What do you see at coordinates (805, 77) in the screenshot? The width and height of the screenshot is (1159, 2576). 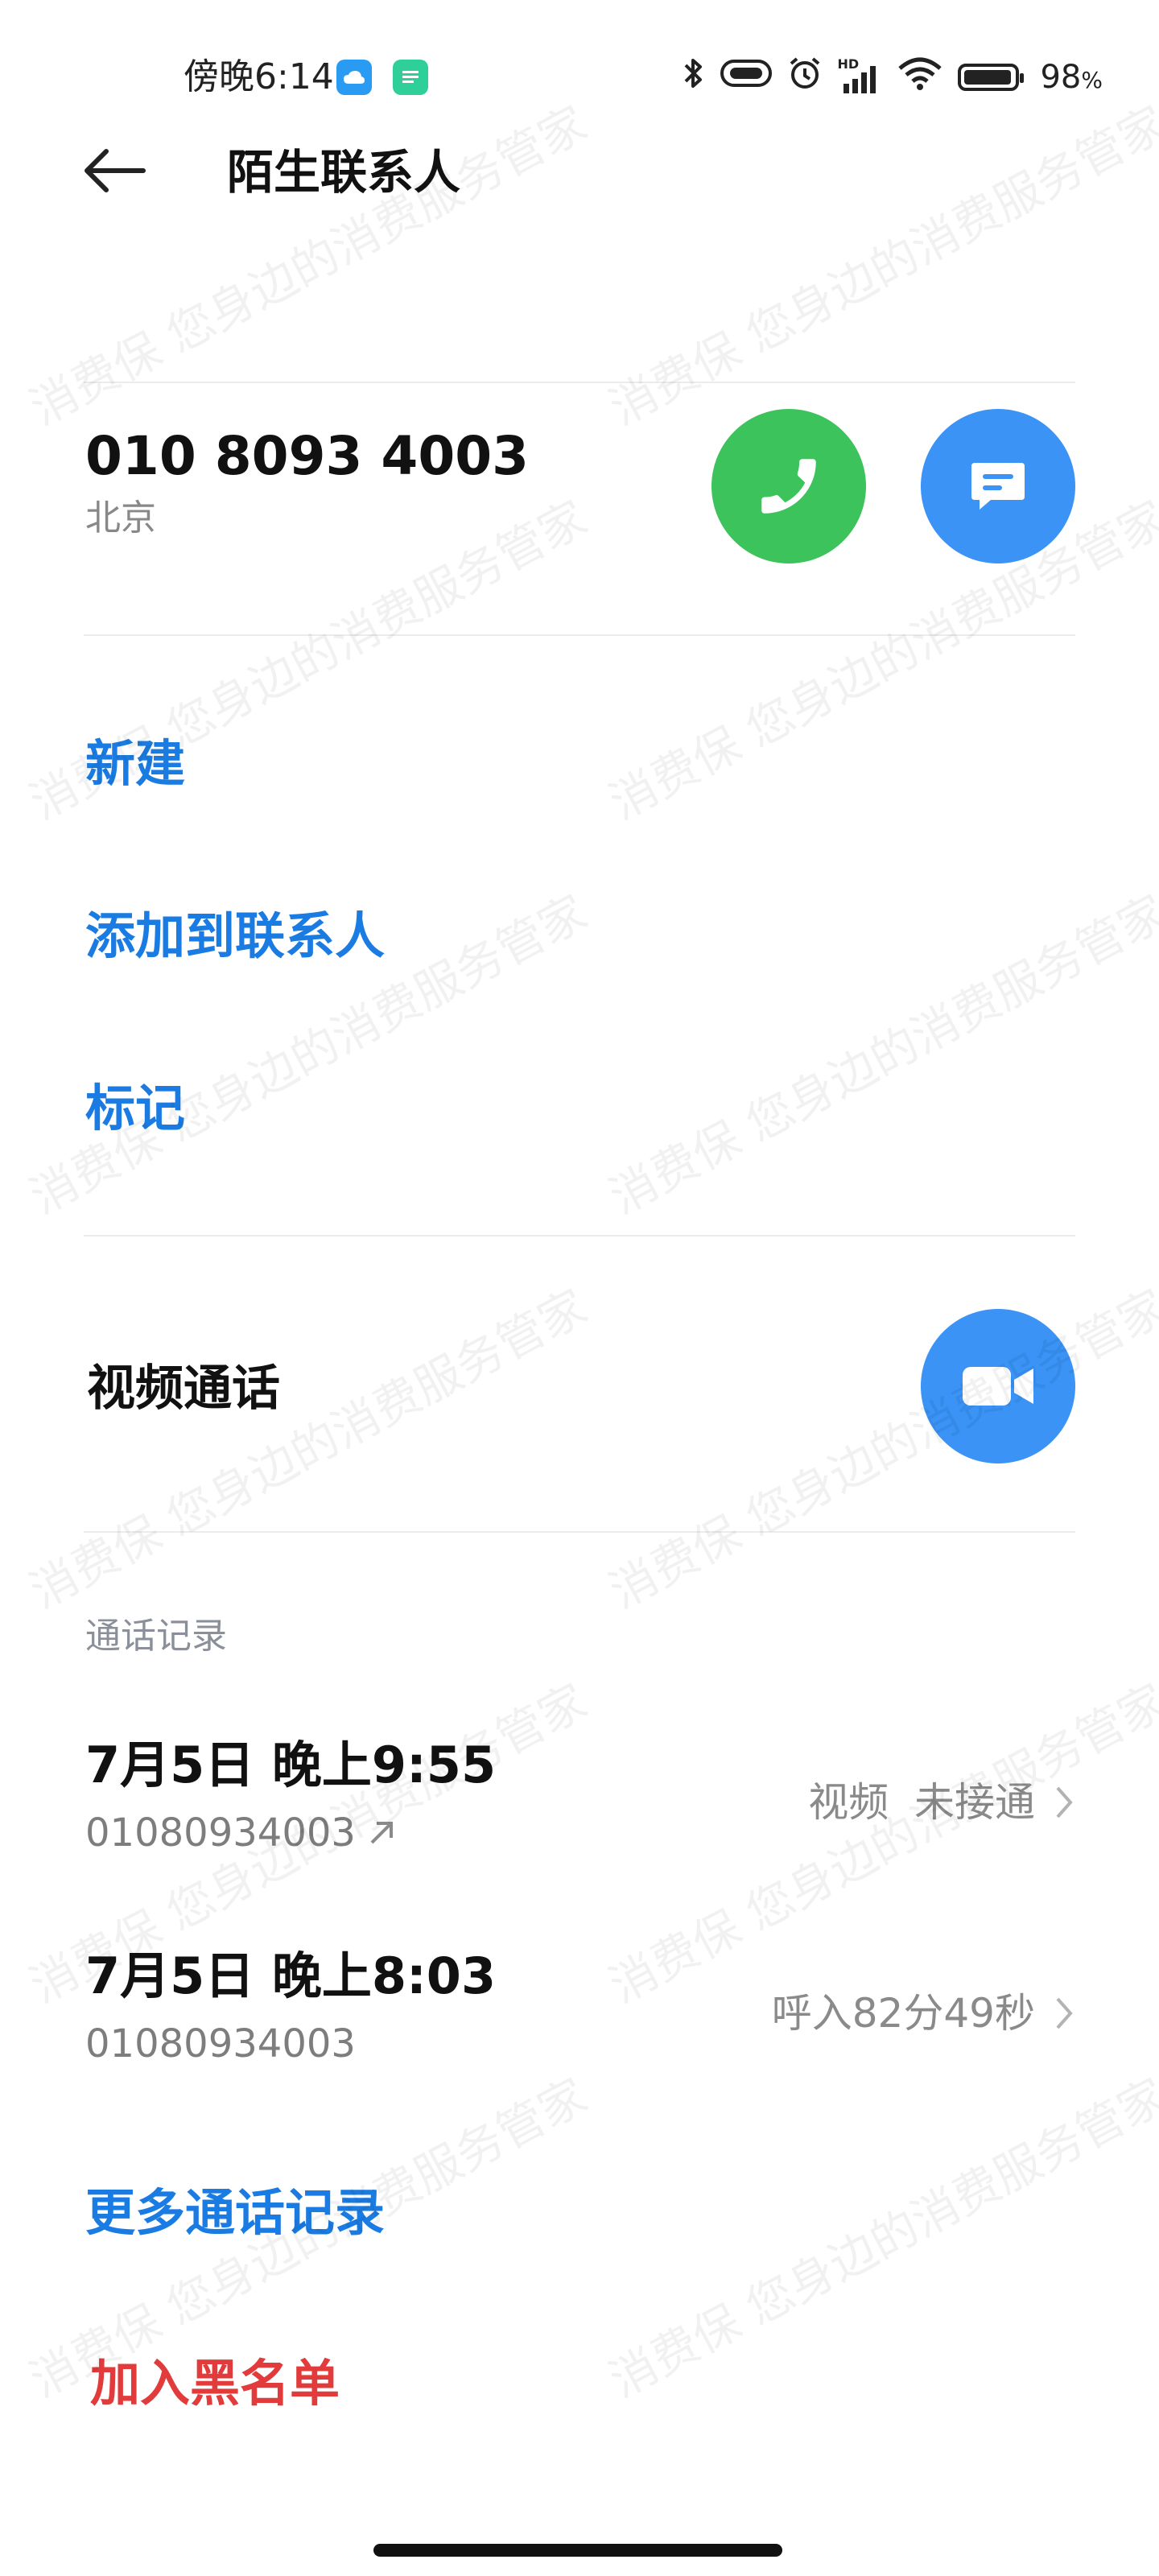 I see `alarm-icon` at bounding box center [805, 77].